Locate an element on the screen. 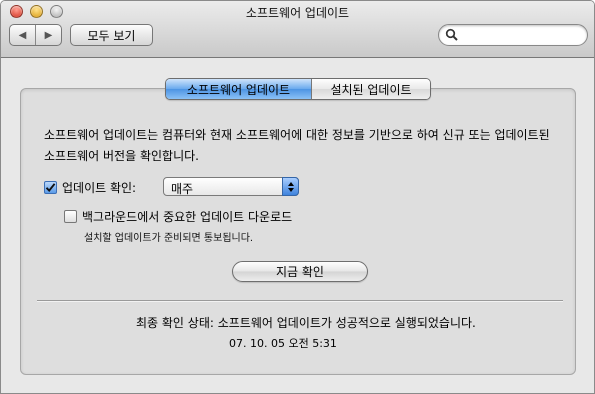 The image size is (595, 394). background-download-label: 백그라운드에서 중요한 업데이트 다운로드 is located at coordinates (187, 217).